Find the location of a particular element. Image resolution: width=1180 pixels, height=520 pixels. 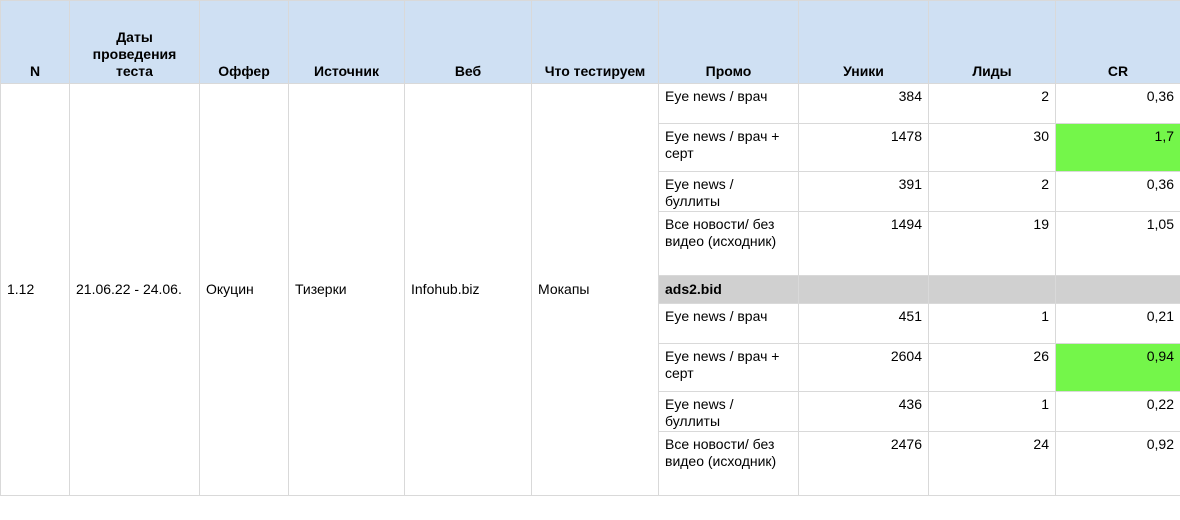

cell-what-testing: Мокапы is located at coordinates (595, 289).